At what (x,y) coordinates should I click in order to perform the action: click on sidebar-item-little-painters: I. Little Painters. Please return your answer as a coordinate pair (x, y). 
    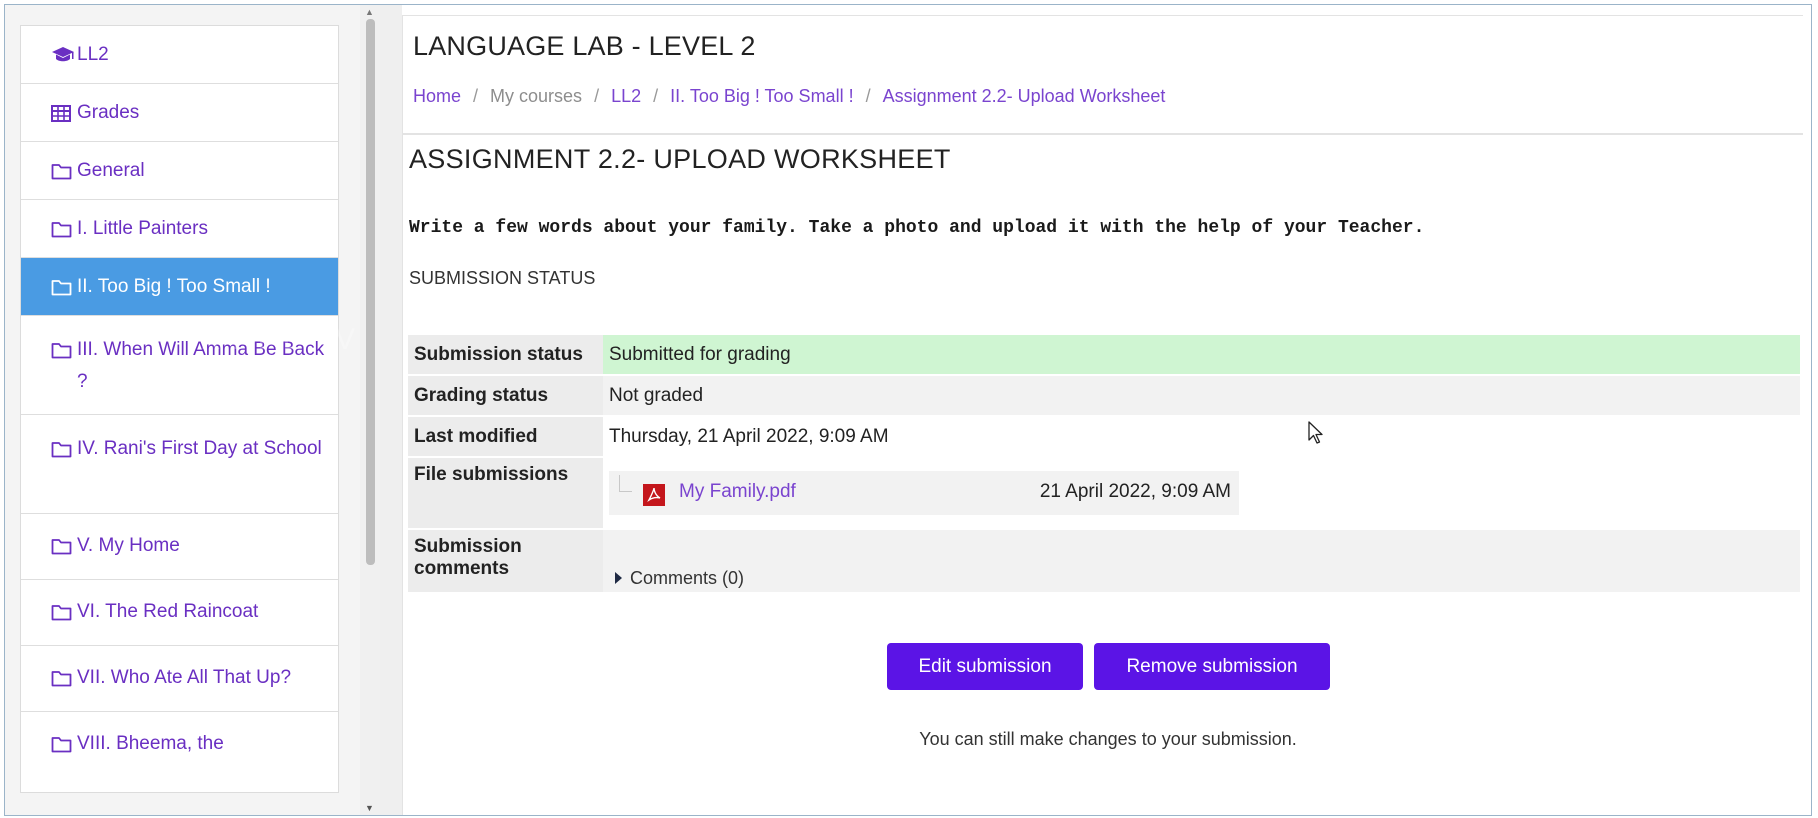
    Looking at the image, I should click on (179, 229).